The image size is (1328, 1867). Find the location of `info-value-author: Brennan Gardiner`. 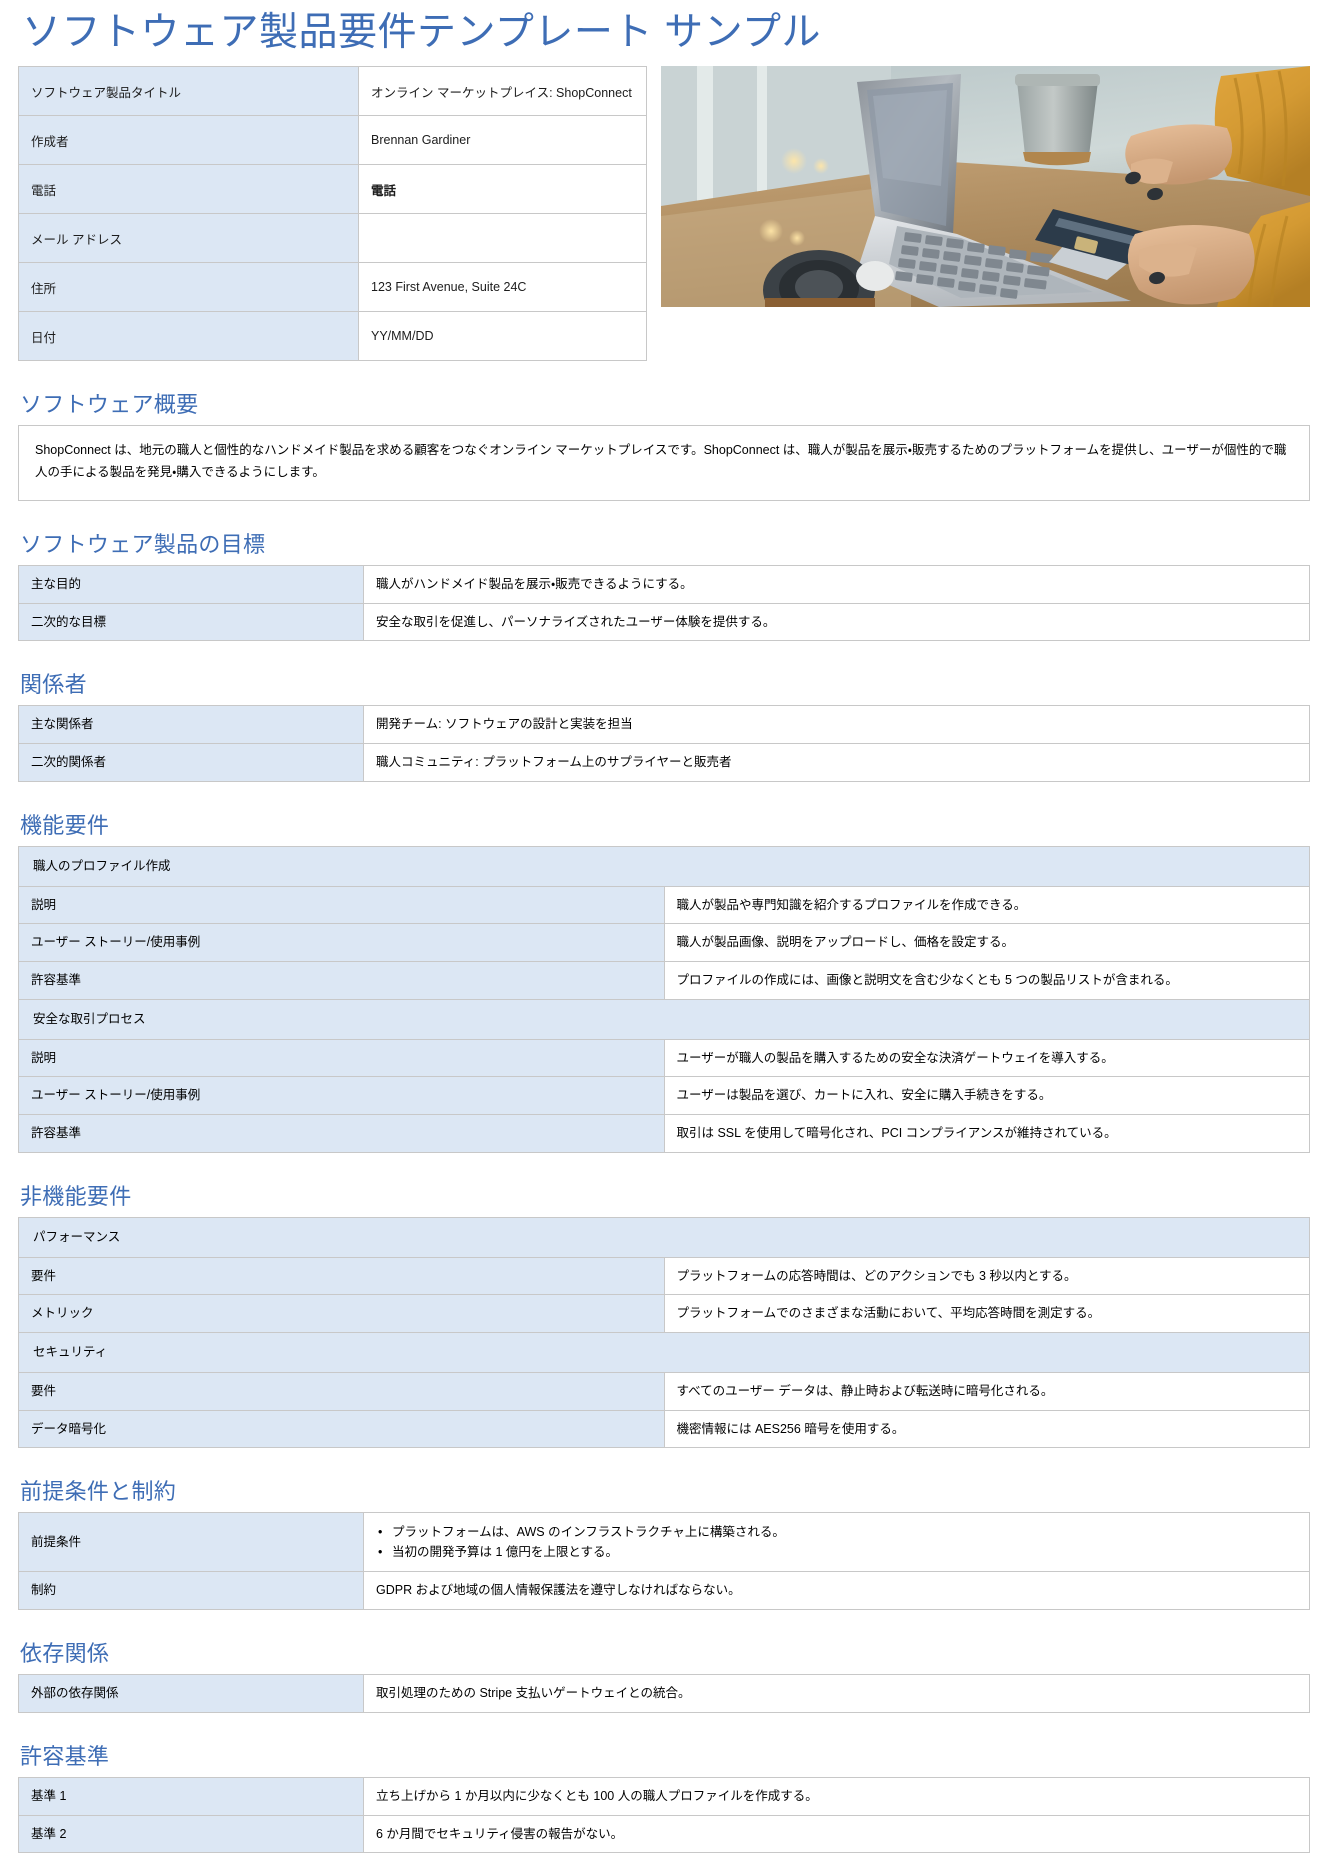

info-value-author: Brennan Gardiner is located at coordinates (502, 140).